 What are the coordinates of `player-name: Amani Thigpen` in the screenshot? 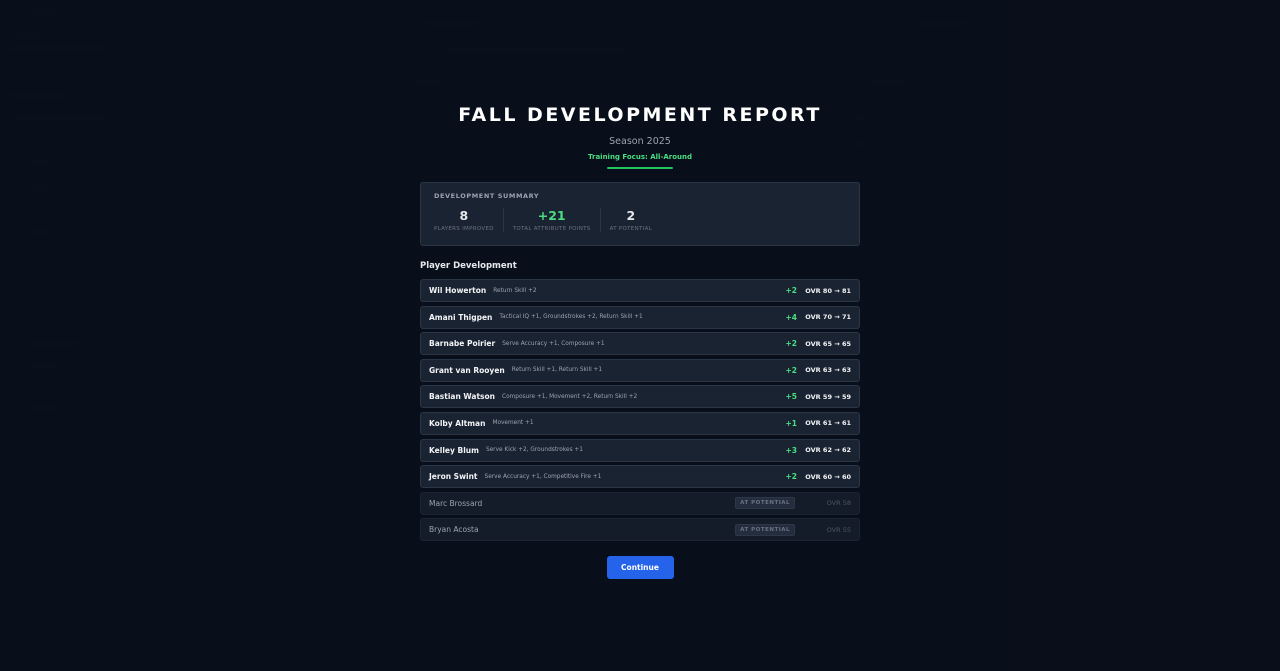 It's located at (461, 317).